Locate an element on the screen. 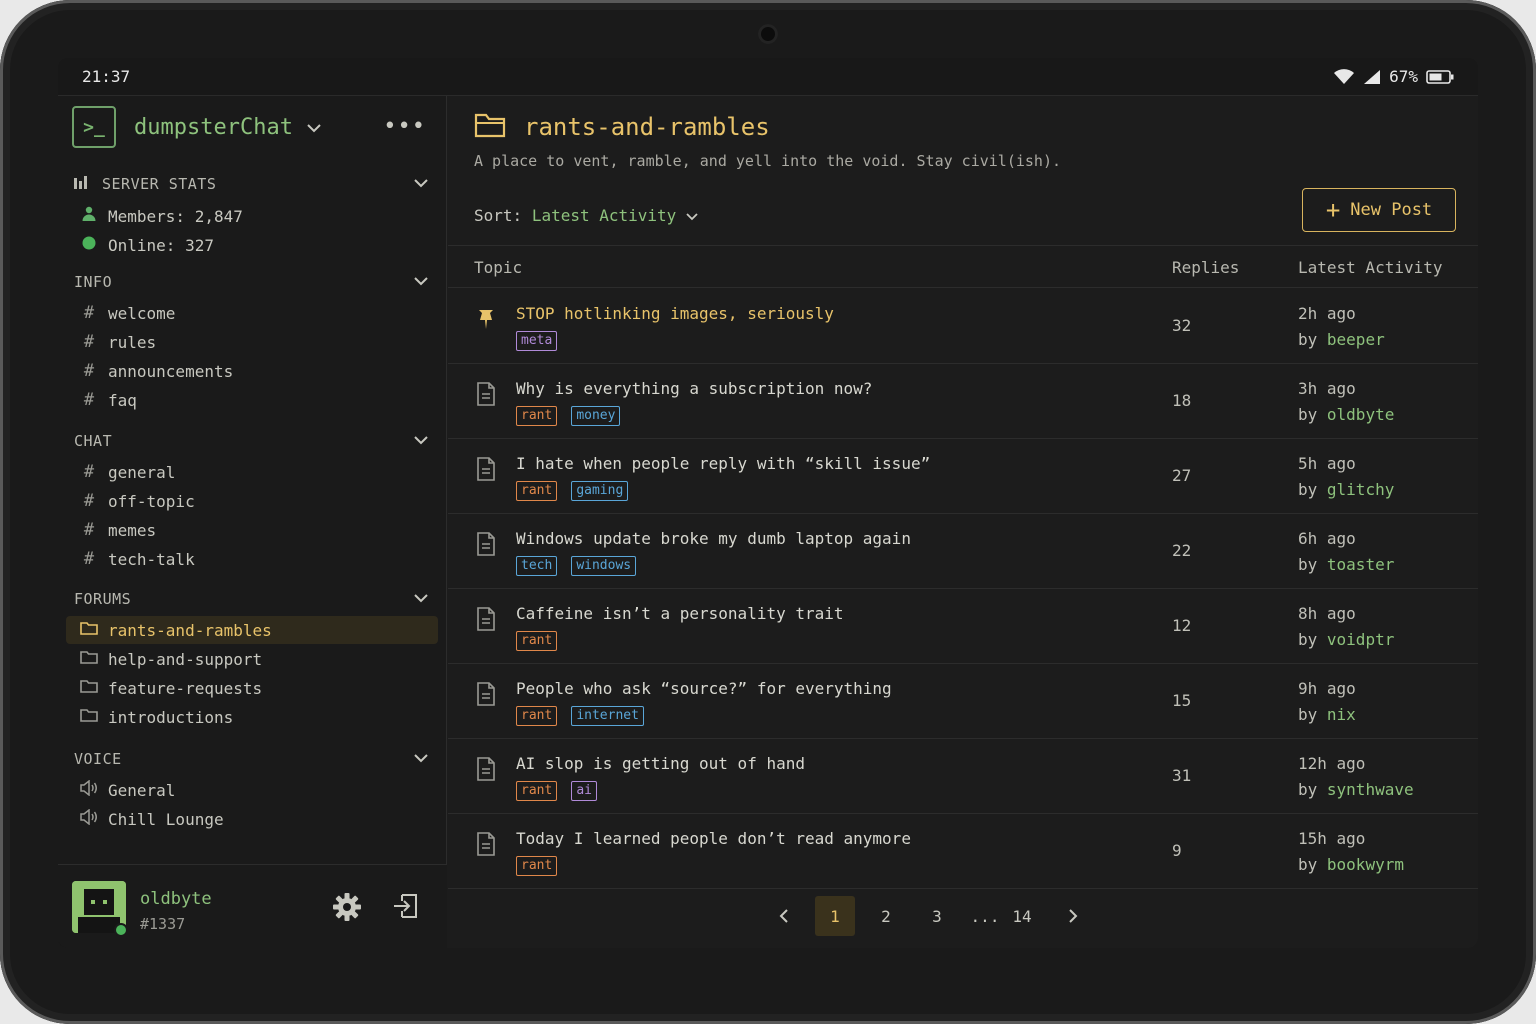 This screenshot has height=1024, width=1536. forum-help-and-support: help-and-support is located at coordinates (252, 659).